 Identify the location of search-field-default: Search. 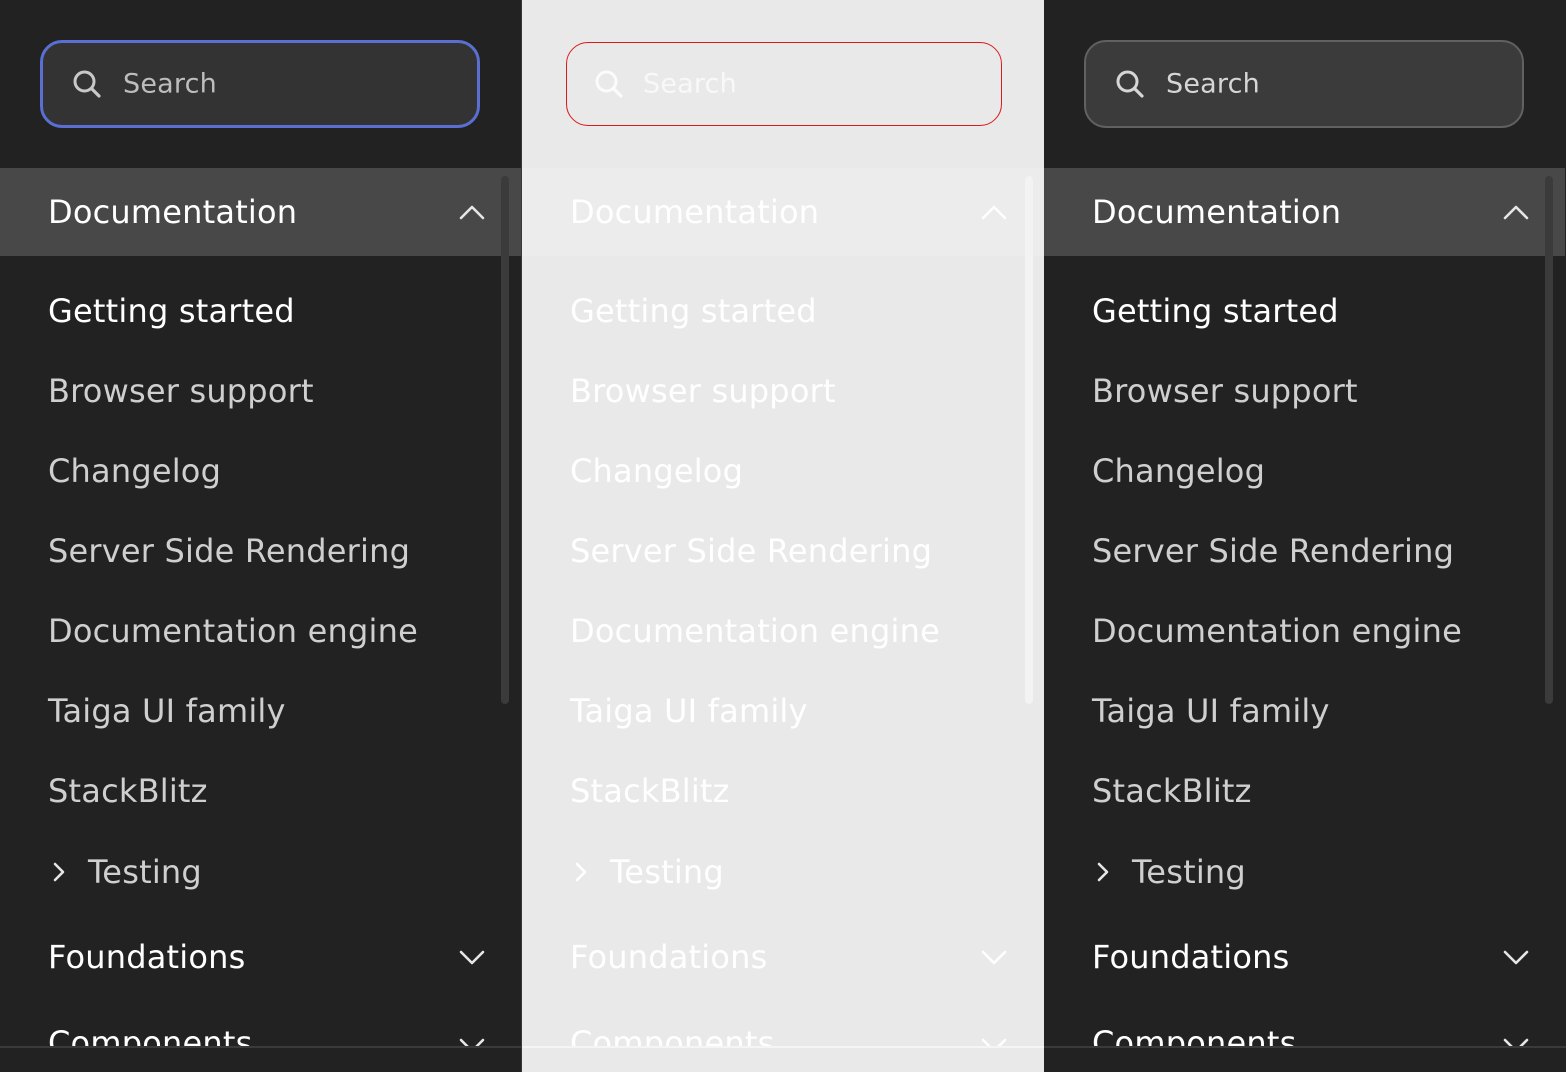
(1304, 84).